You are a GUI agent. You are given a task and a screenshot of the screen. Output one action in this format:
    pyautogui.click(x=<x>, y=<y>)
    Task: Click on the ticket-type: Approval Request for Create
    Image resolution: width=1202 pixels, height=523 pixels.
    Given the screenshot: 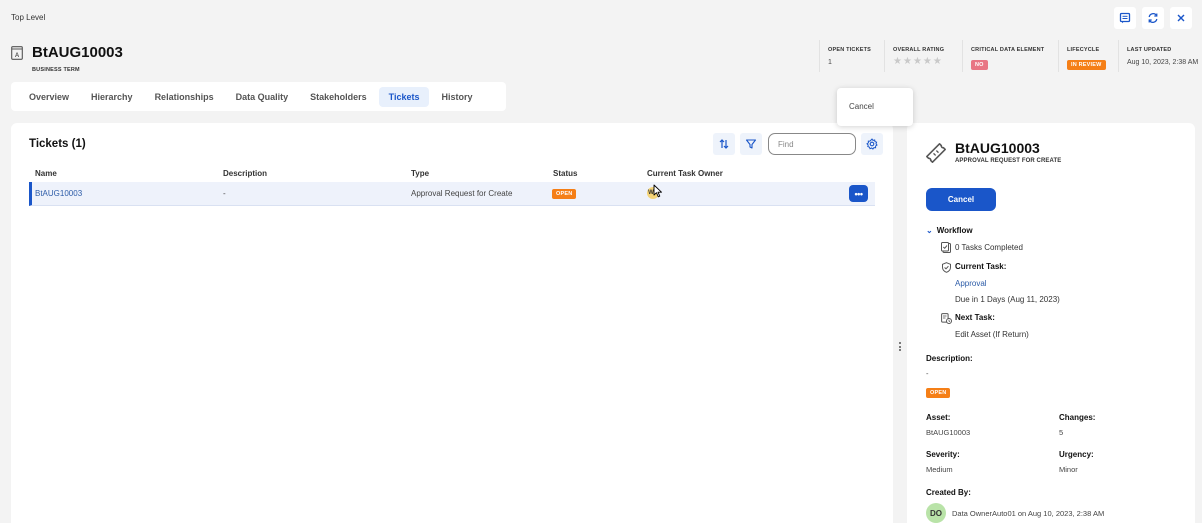 What is the action you would take?
    pyautogui.click(x=462, y=193)
    